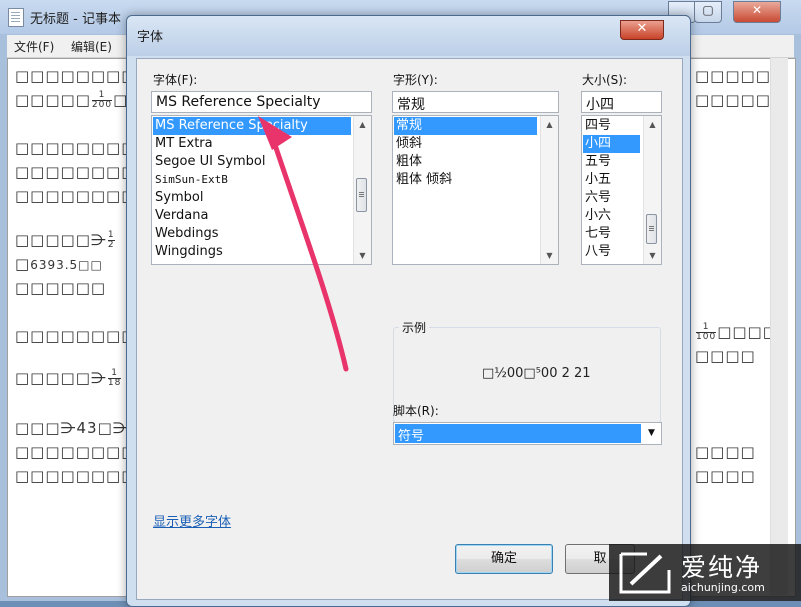 Image resolution: width=801 pixels, height=607 pixels. I want to click on font-list-item: Symbol, so click(179, 198).